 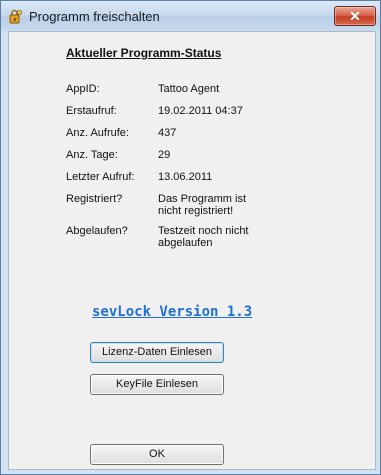 I want to click on close-button: ✕, so click(x=355, y=16).